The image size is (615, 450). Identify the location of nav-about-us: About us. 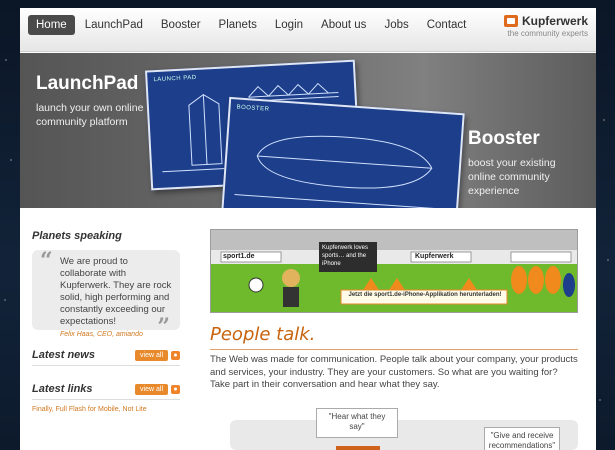
(343, 25).